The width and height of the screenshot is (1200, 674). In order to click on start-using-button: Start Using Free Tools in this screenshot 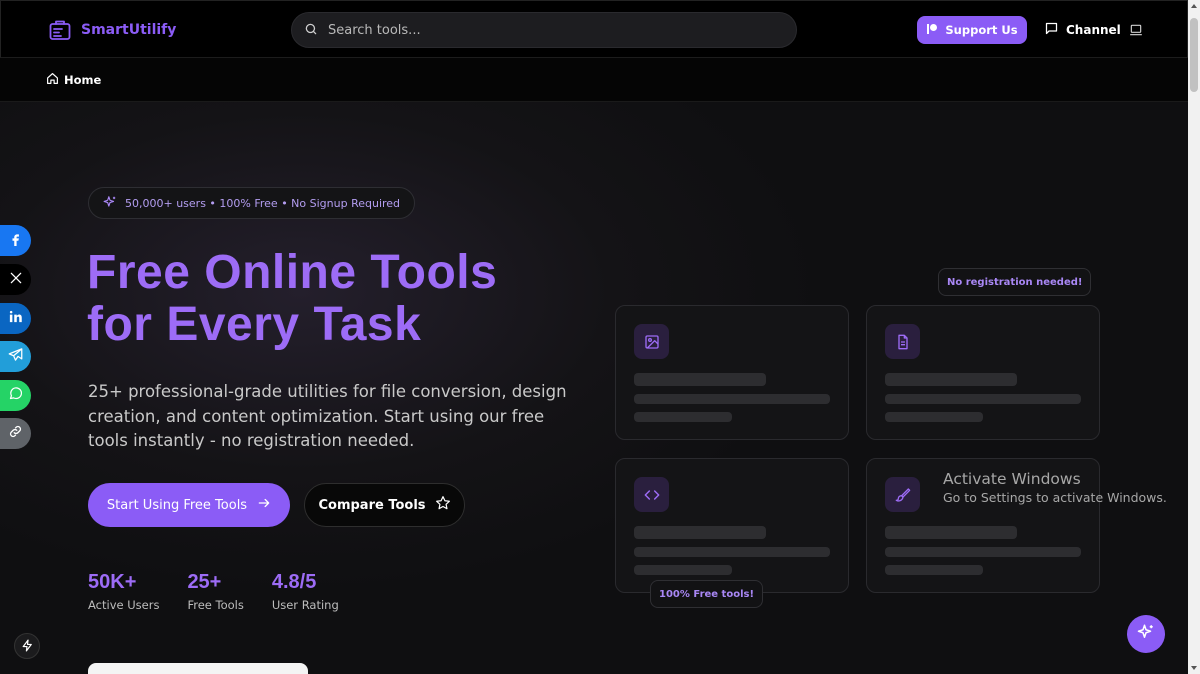, I will do `click(189, 505)`.